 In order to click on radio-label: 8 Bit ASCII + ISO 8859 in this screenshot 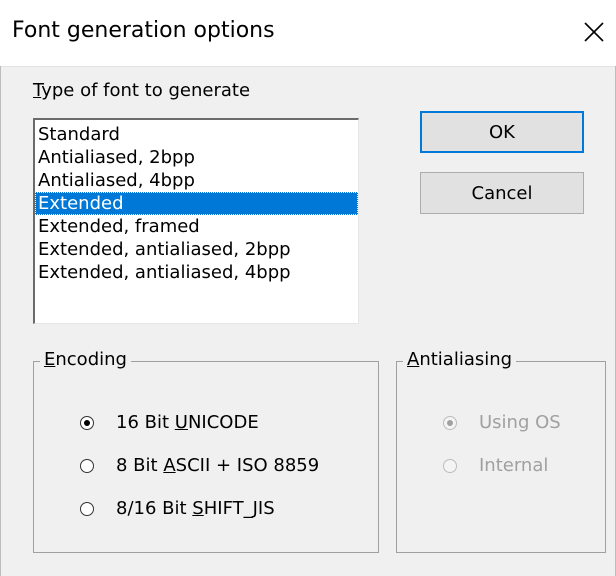, I will do `click(218, 465)`.